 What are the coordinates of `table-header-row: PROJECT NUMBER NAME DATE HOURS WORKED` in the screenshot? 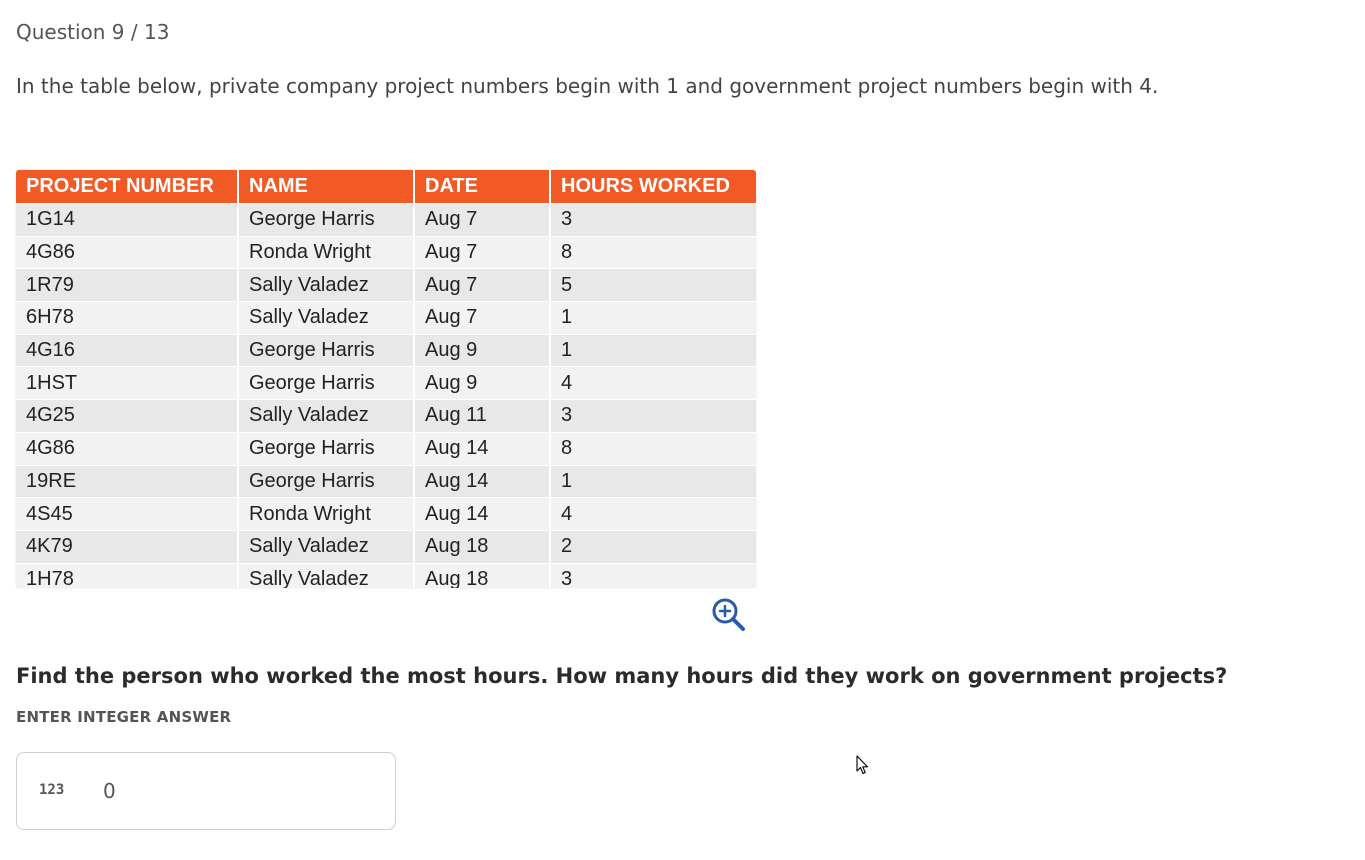 It's located at (386, 187).